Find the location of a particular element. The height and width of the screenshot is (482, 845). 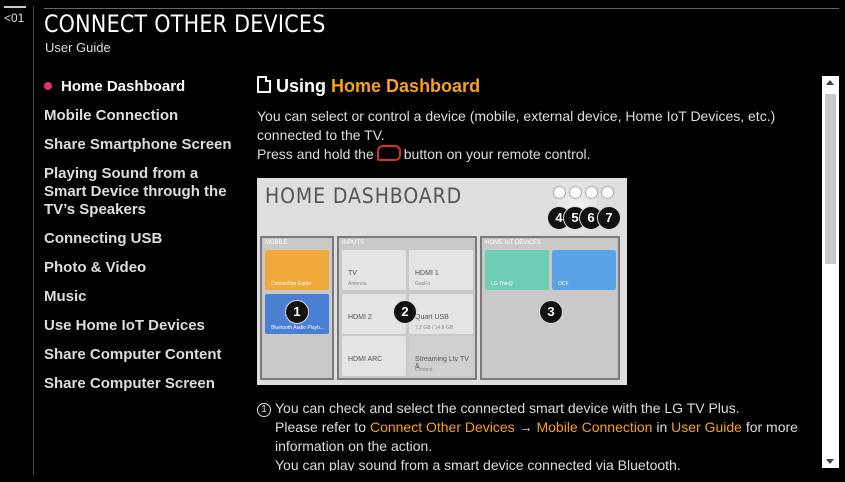

active-dot-icon is located at coordinates (48, 86).